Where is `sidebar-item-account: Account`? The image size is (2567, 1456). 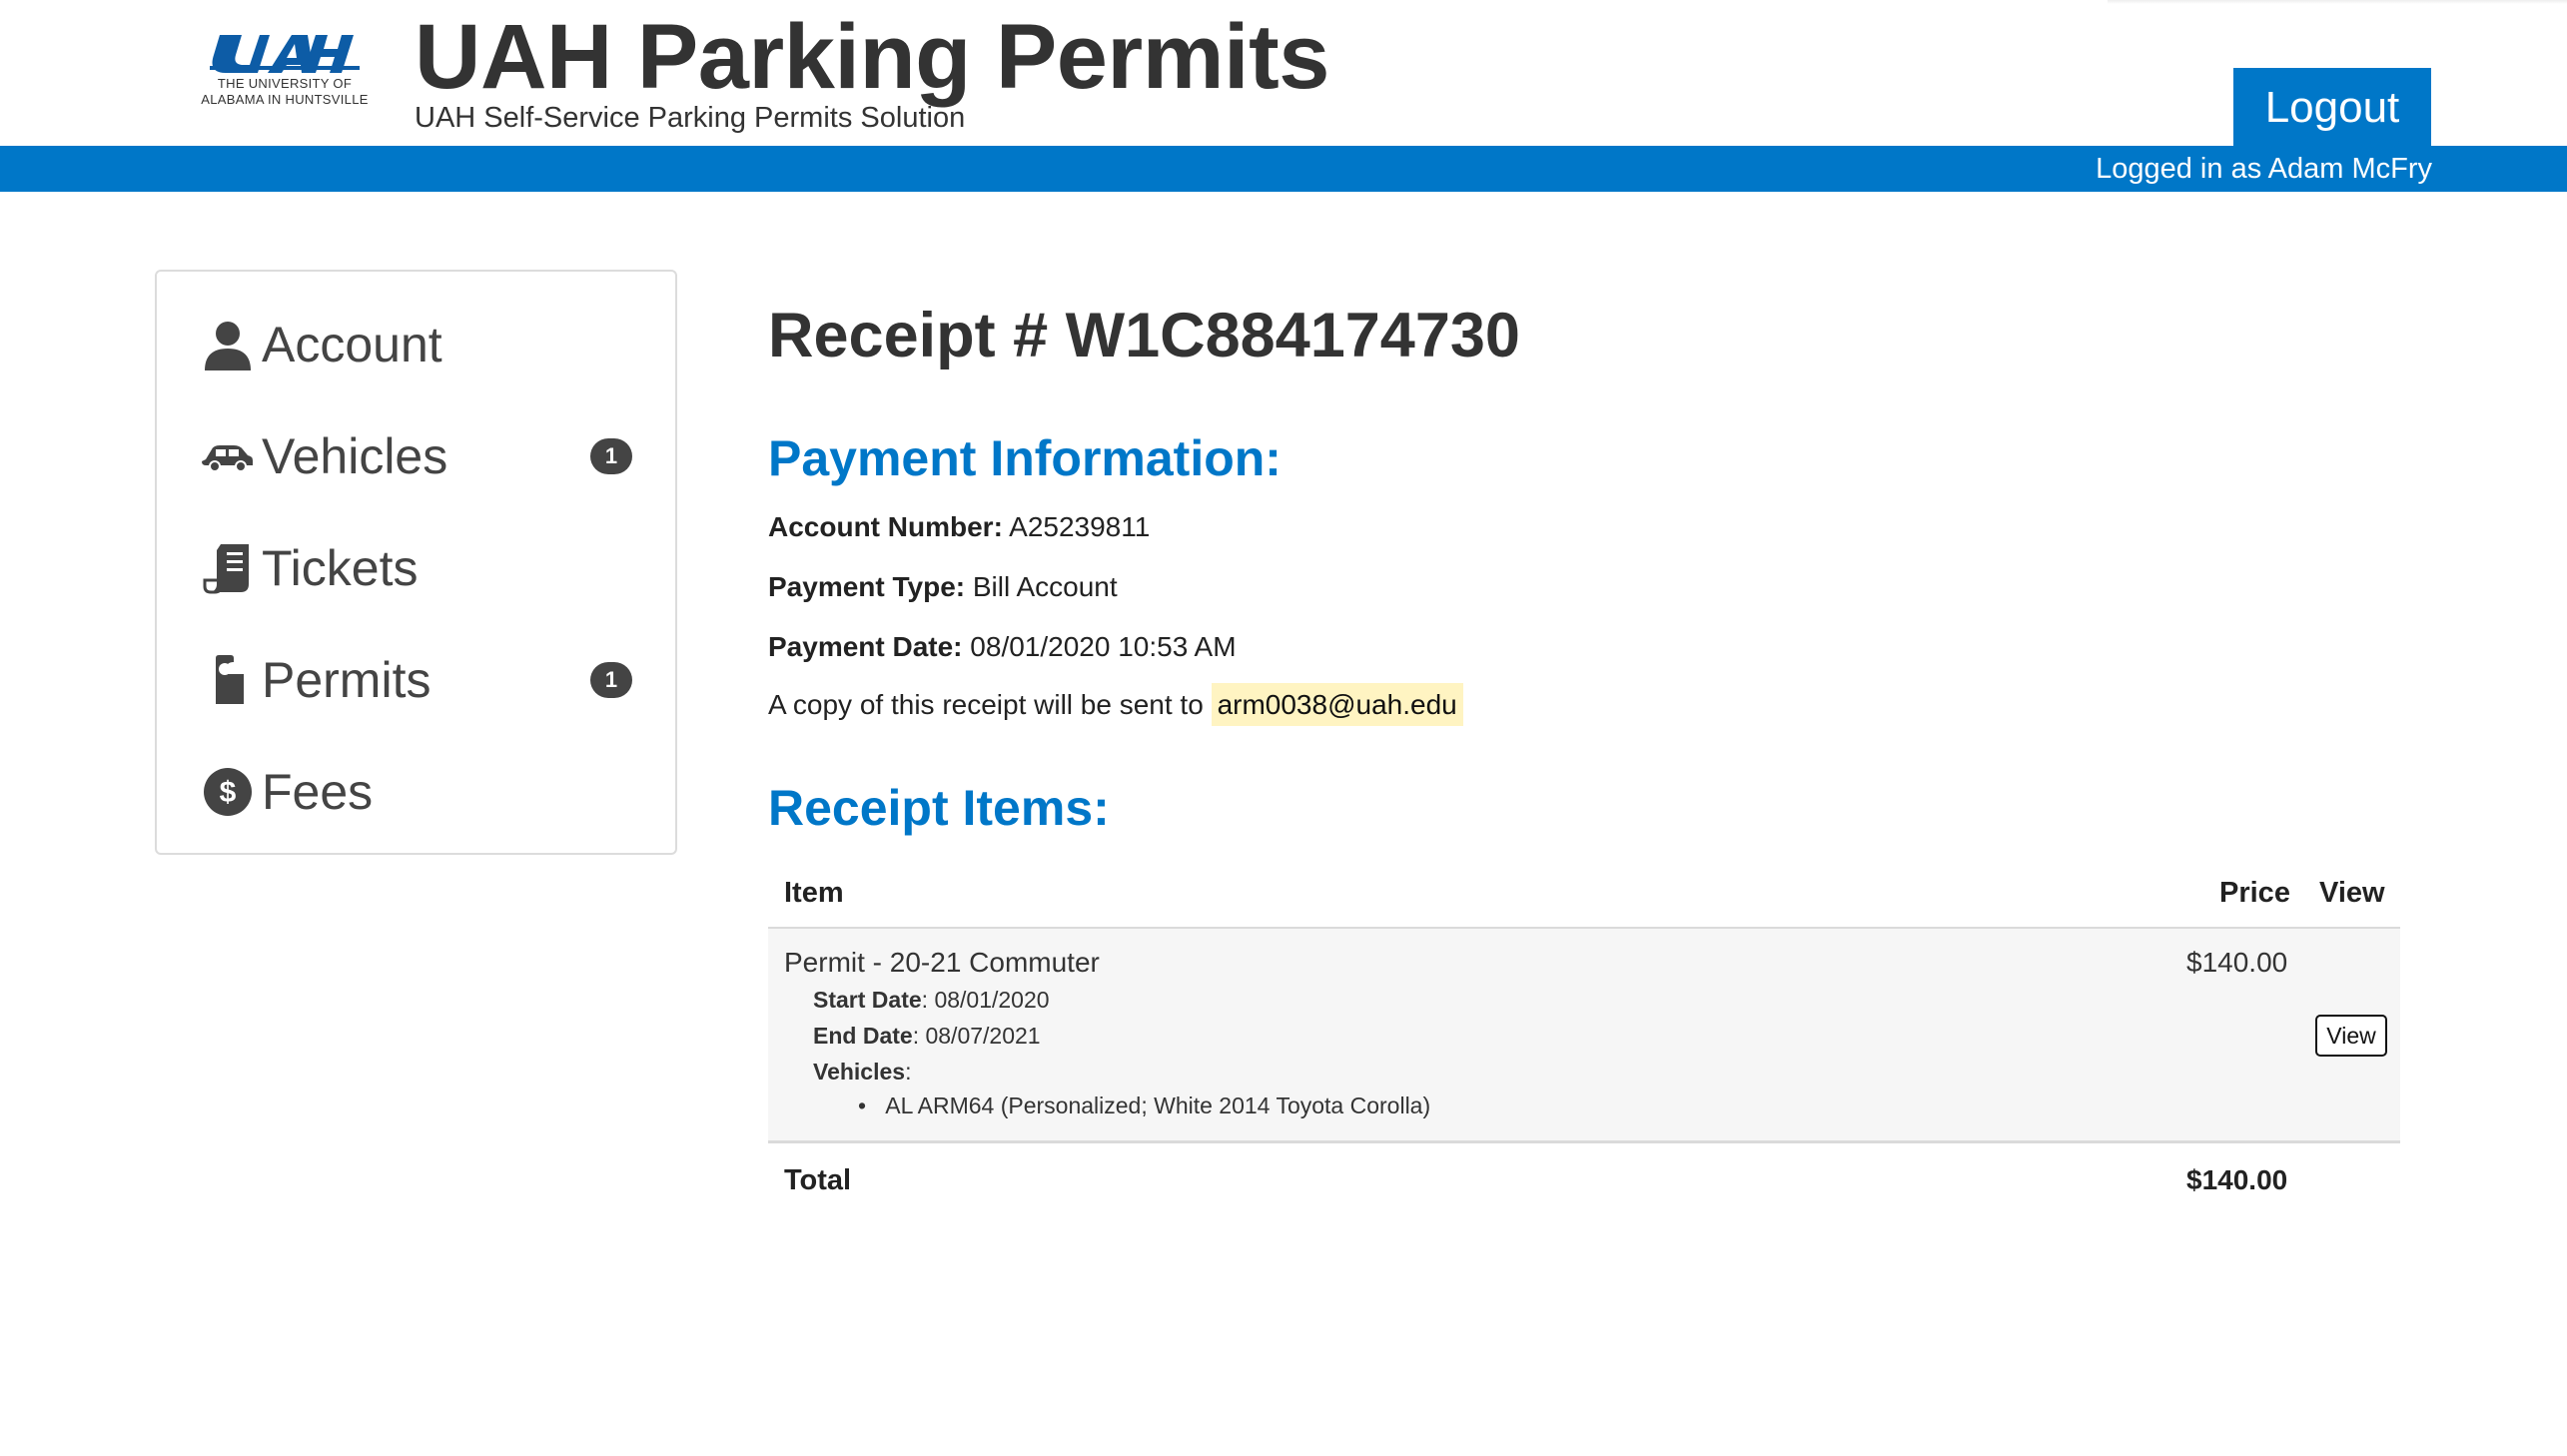 sidebar-item-account: Account is located at coordinates (416, 344).